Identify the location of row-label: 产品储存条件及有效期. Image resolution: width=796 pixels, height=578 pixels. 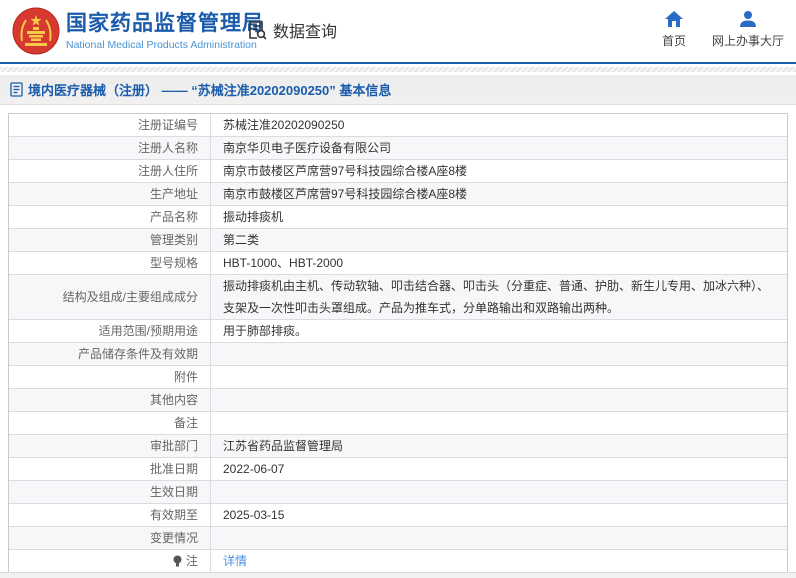
(110, 354).